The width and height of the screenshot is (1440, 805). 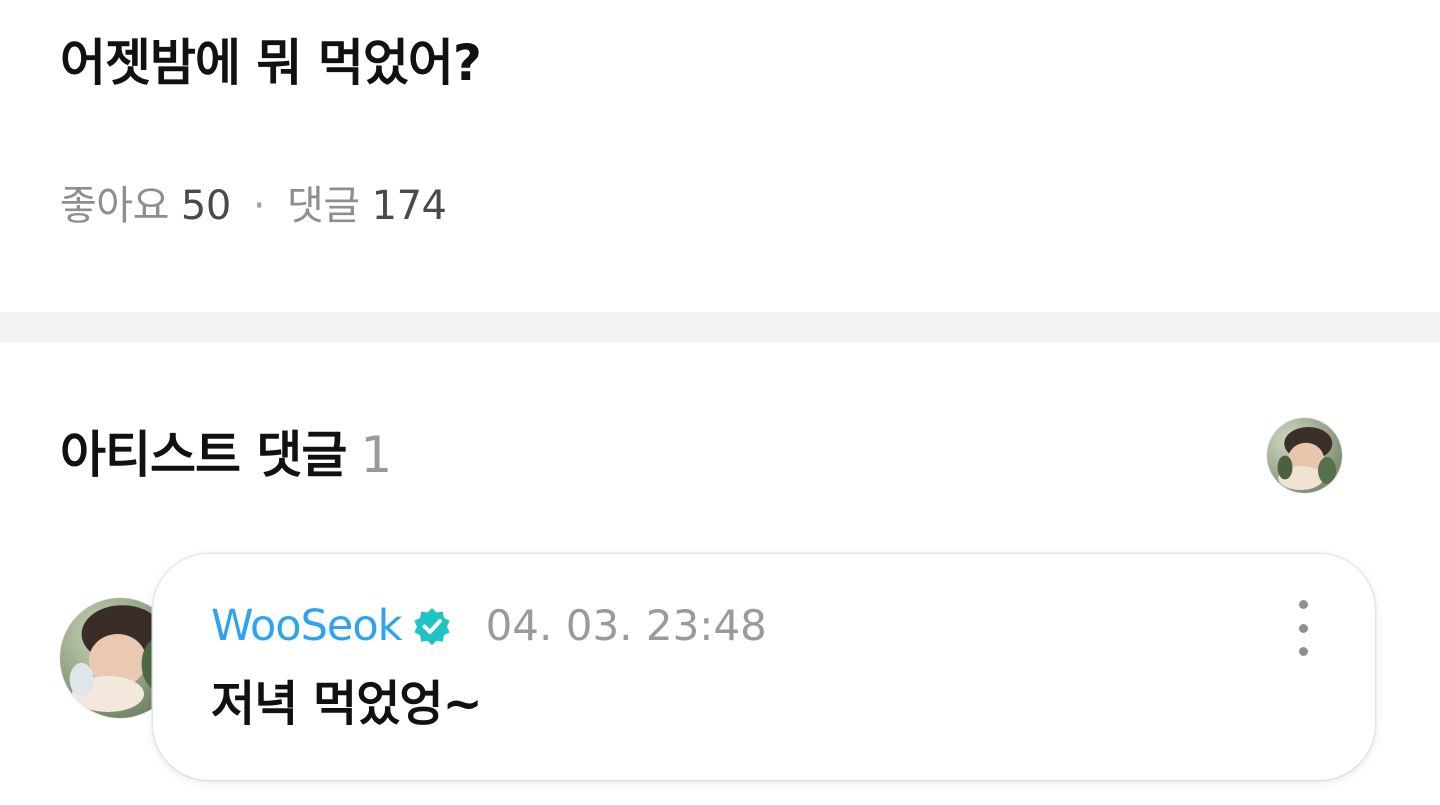 What do you see at coordinates (347, 704) in the screenshot?
I see `comment-text: 저녁 먹었엉~` at bounding box center [347, 704].